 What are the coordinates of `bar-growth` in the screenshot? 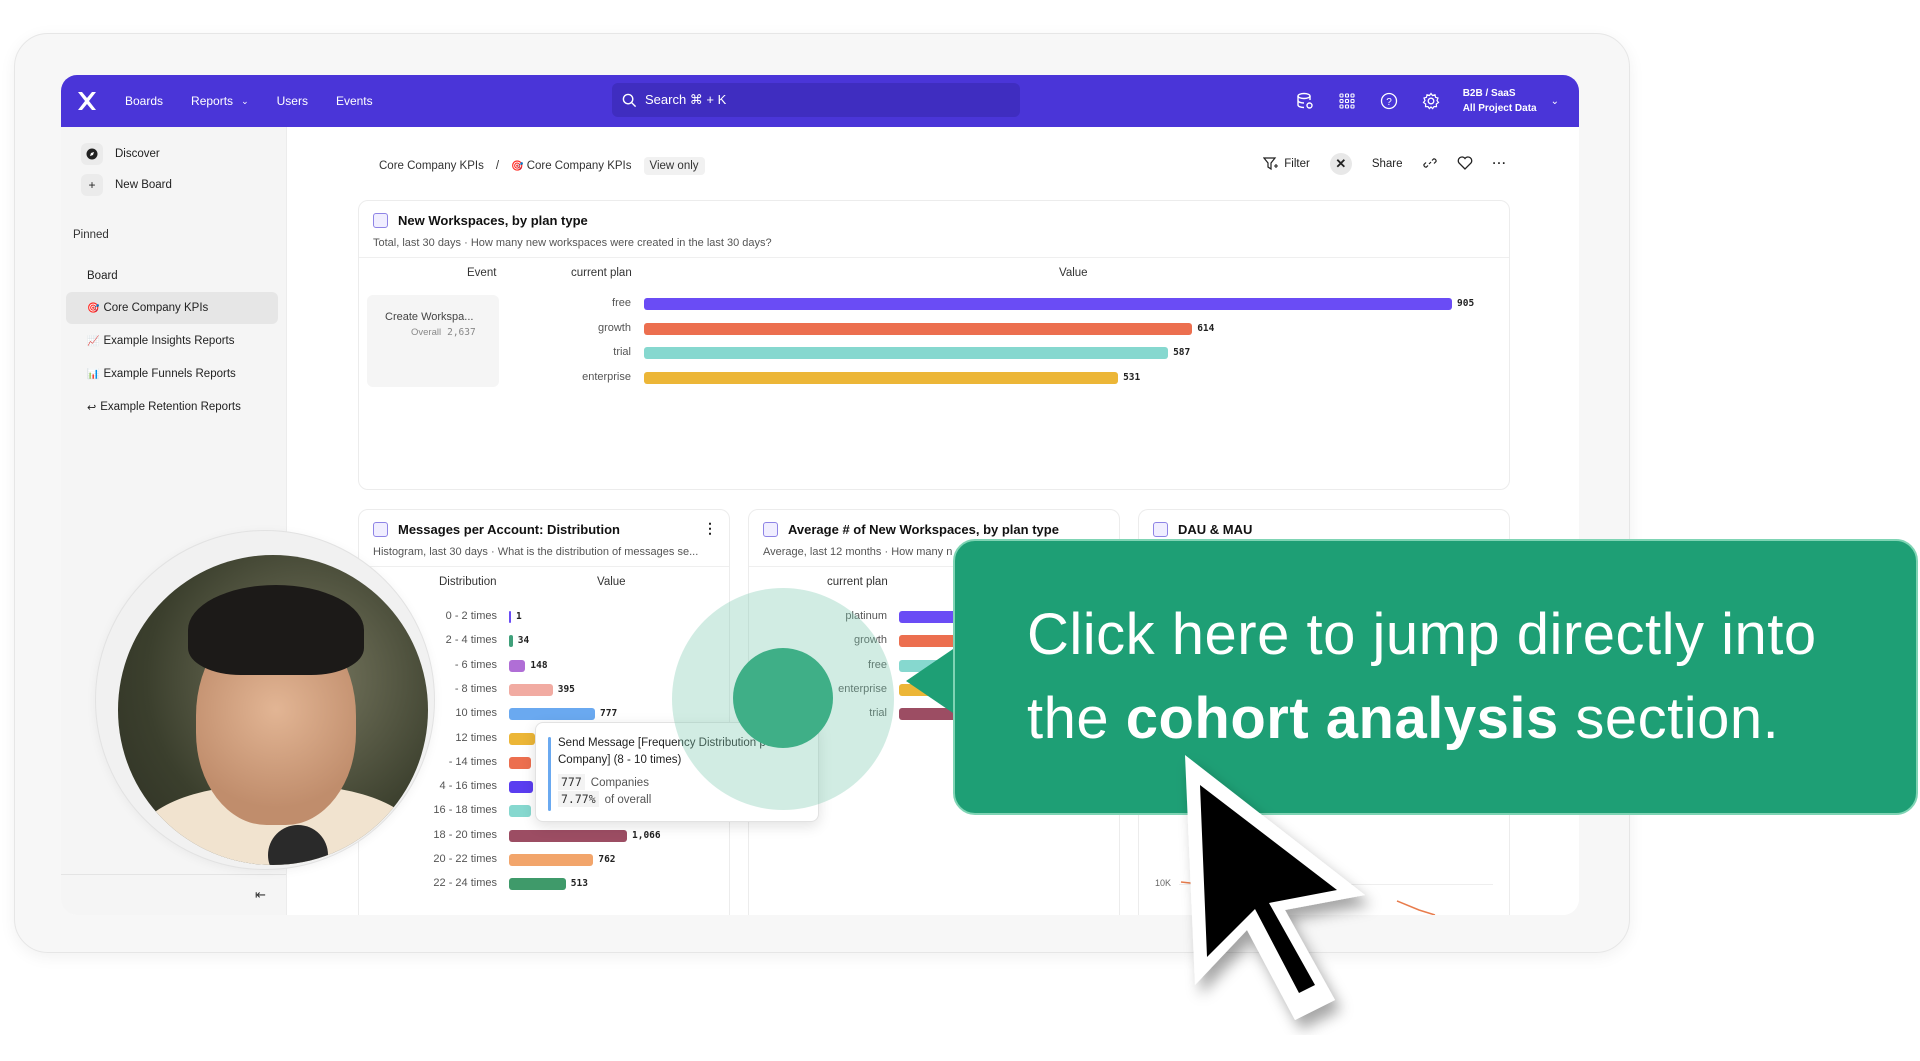 It's located at (918, 328).